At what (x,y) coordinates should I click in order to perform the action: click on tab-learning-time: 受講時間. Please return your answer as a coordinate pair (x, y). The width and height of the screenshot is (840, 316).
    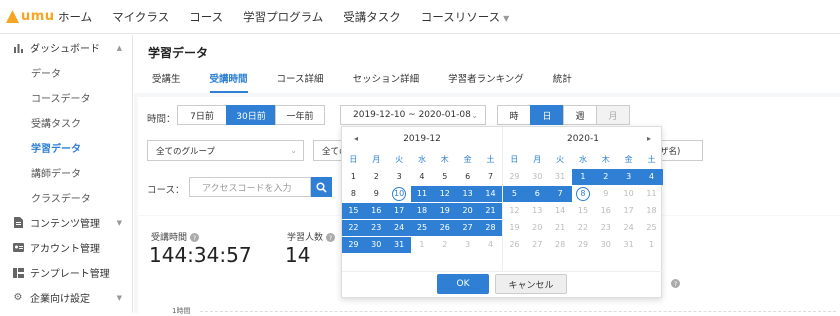
    Looking at the image, I should click on (228, 82).